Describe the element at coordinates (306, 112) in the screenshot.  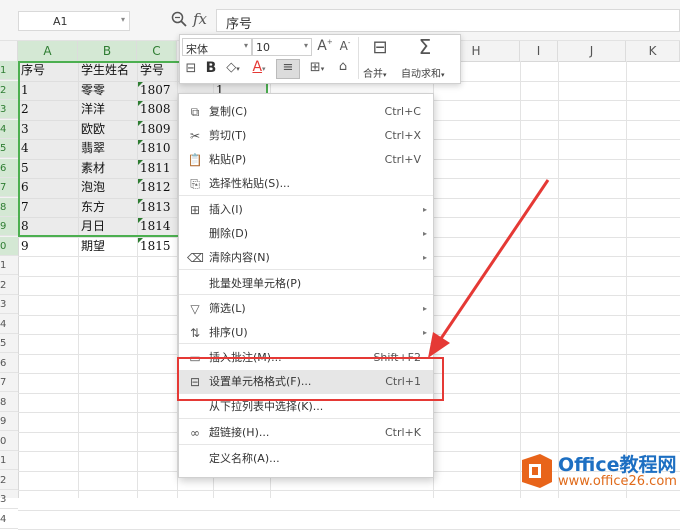
I see `menu-item-1: ⧉ 复制(C) Ctrl+C` at that location.